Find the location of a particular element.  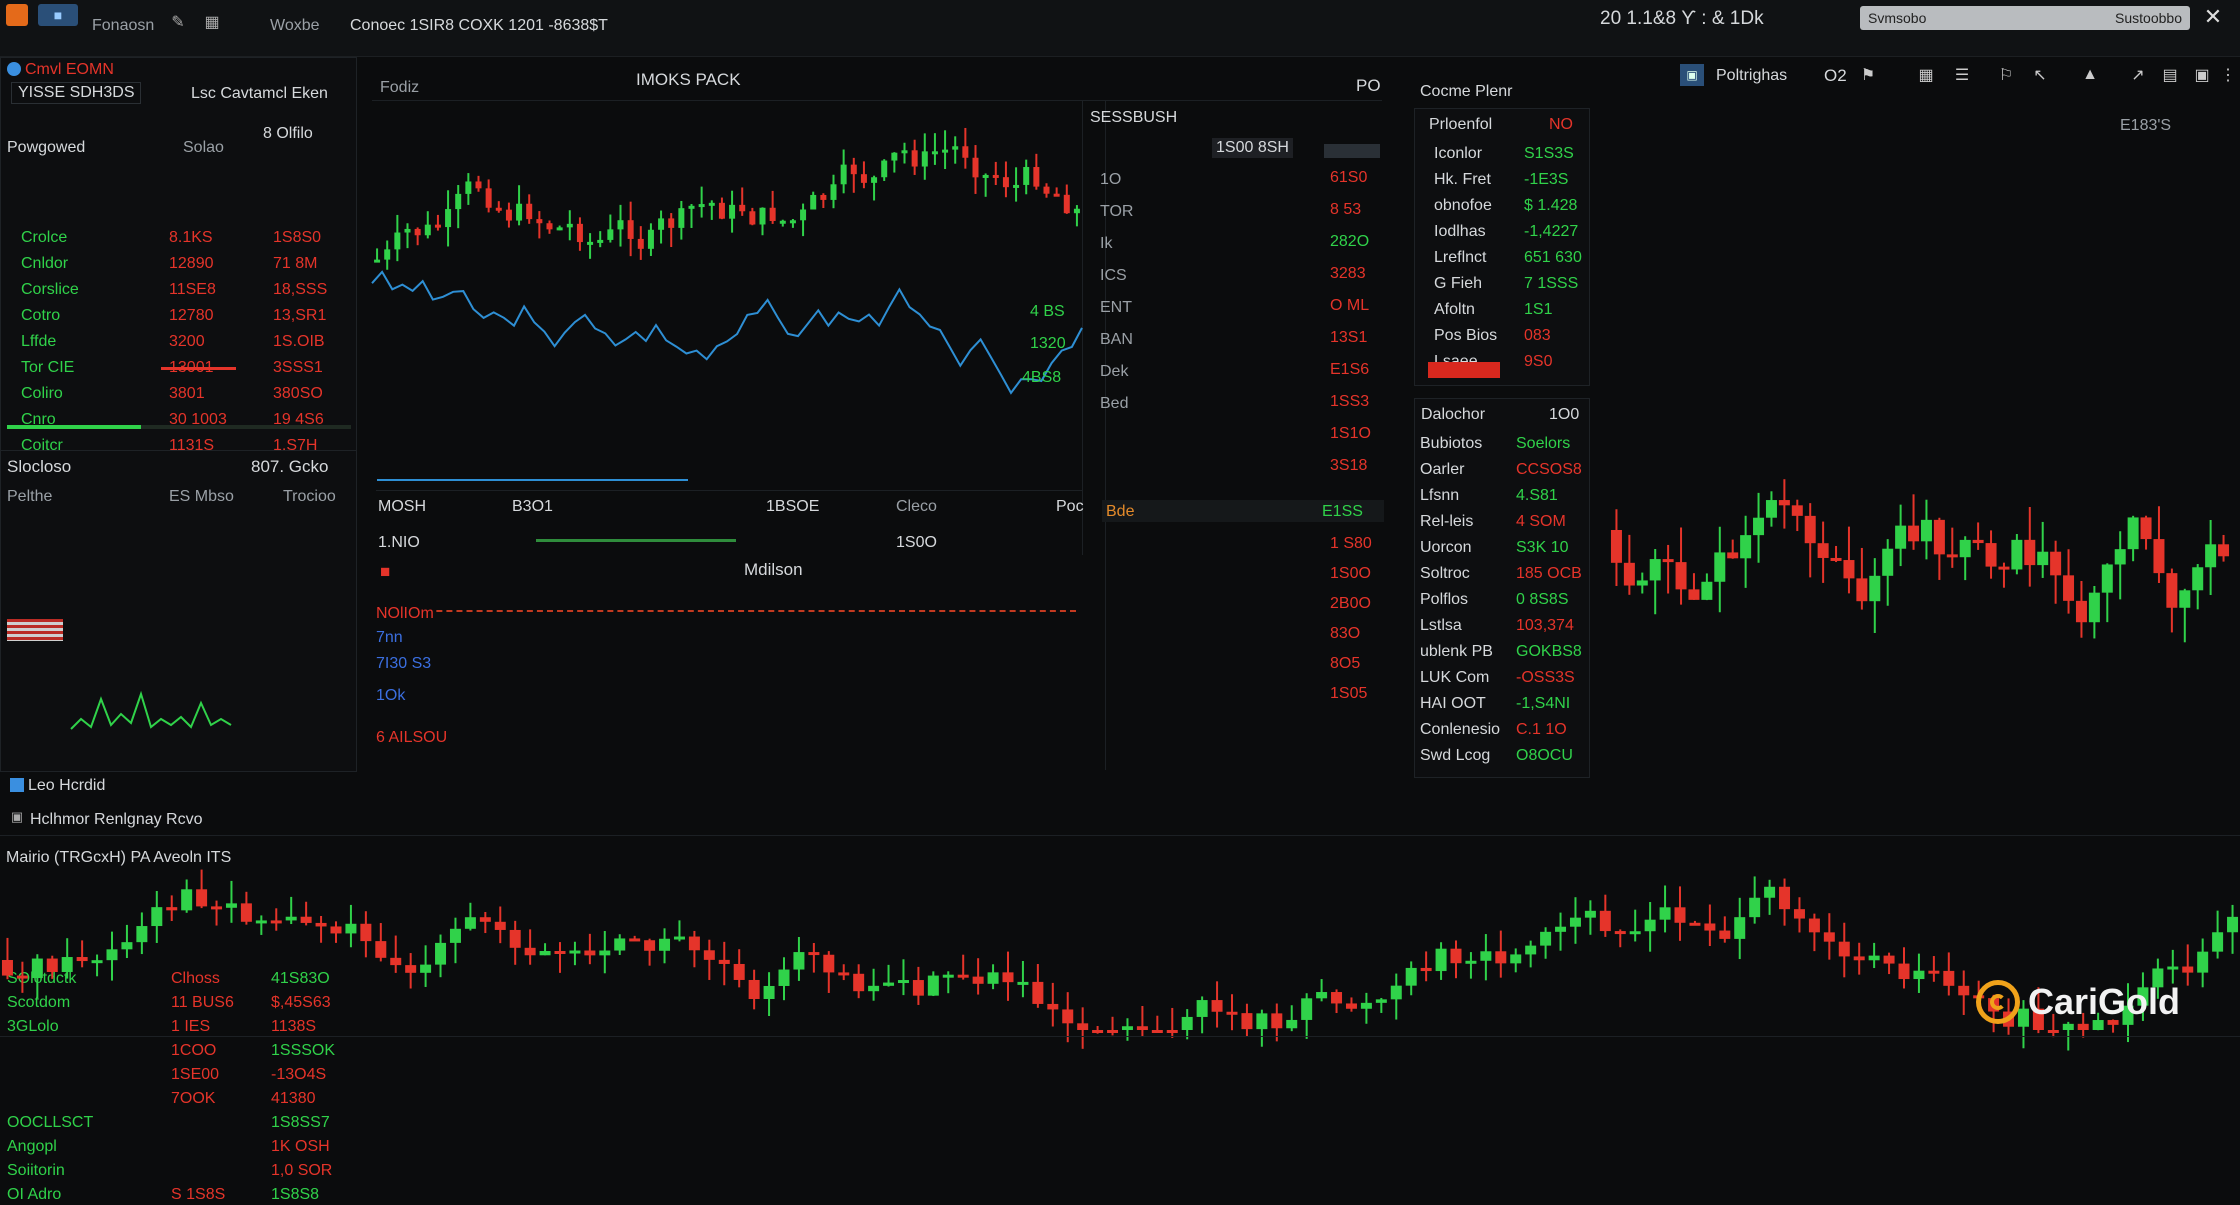

indicator-icon: ▲ is located at coordinates (2090, 75).